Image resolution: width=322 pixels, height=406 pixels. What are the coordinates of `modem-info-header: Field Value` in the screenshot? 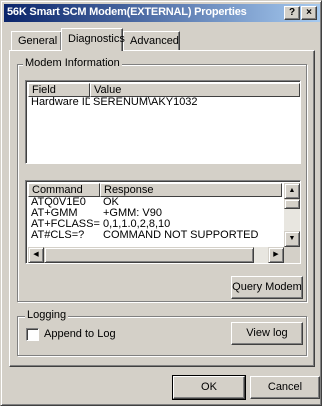 It's located at (164, 90).